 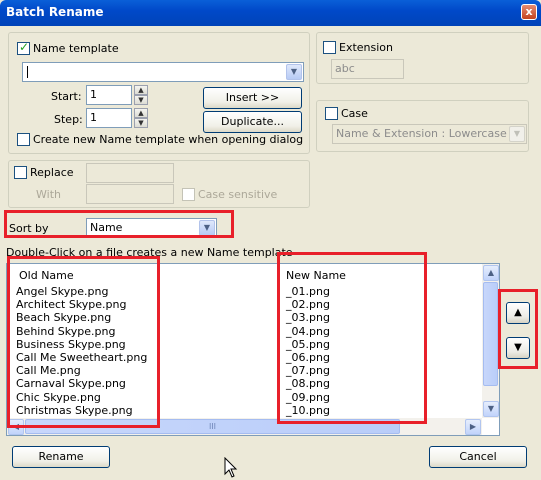 I want to click on move-up-button: ▲, so click(x=518, y=313).